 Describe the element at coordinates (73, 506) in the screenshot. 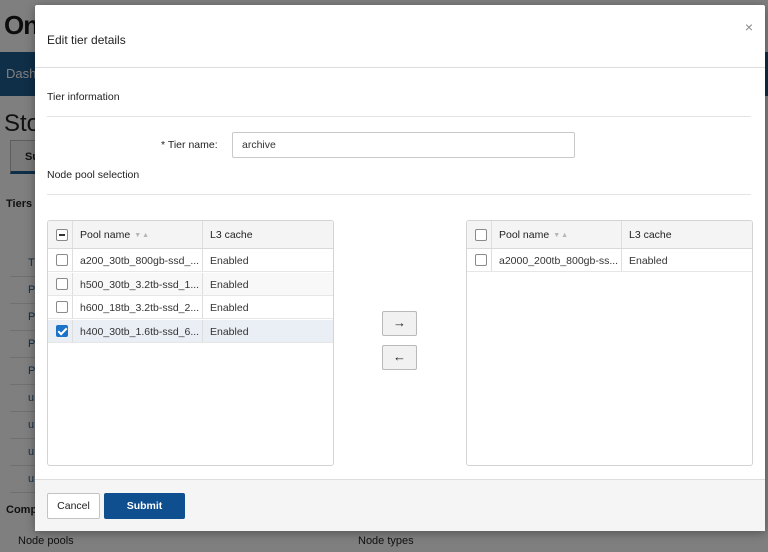

I see `cancel-button: Cancel` at that location.